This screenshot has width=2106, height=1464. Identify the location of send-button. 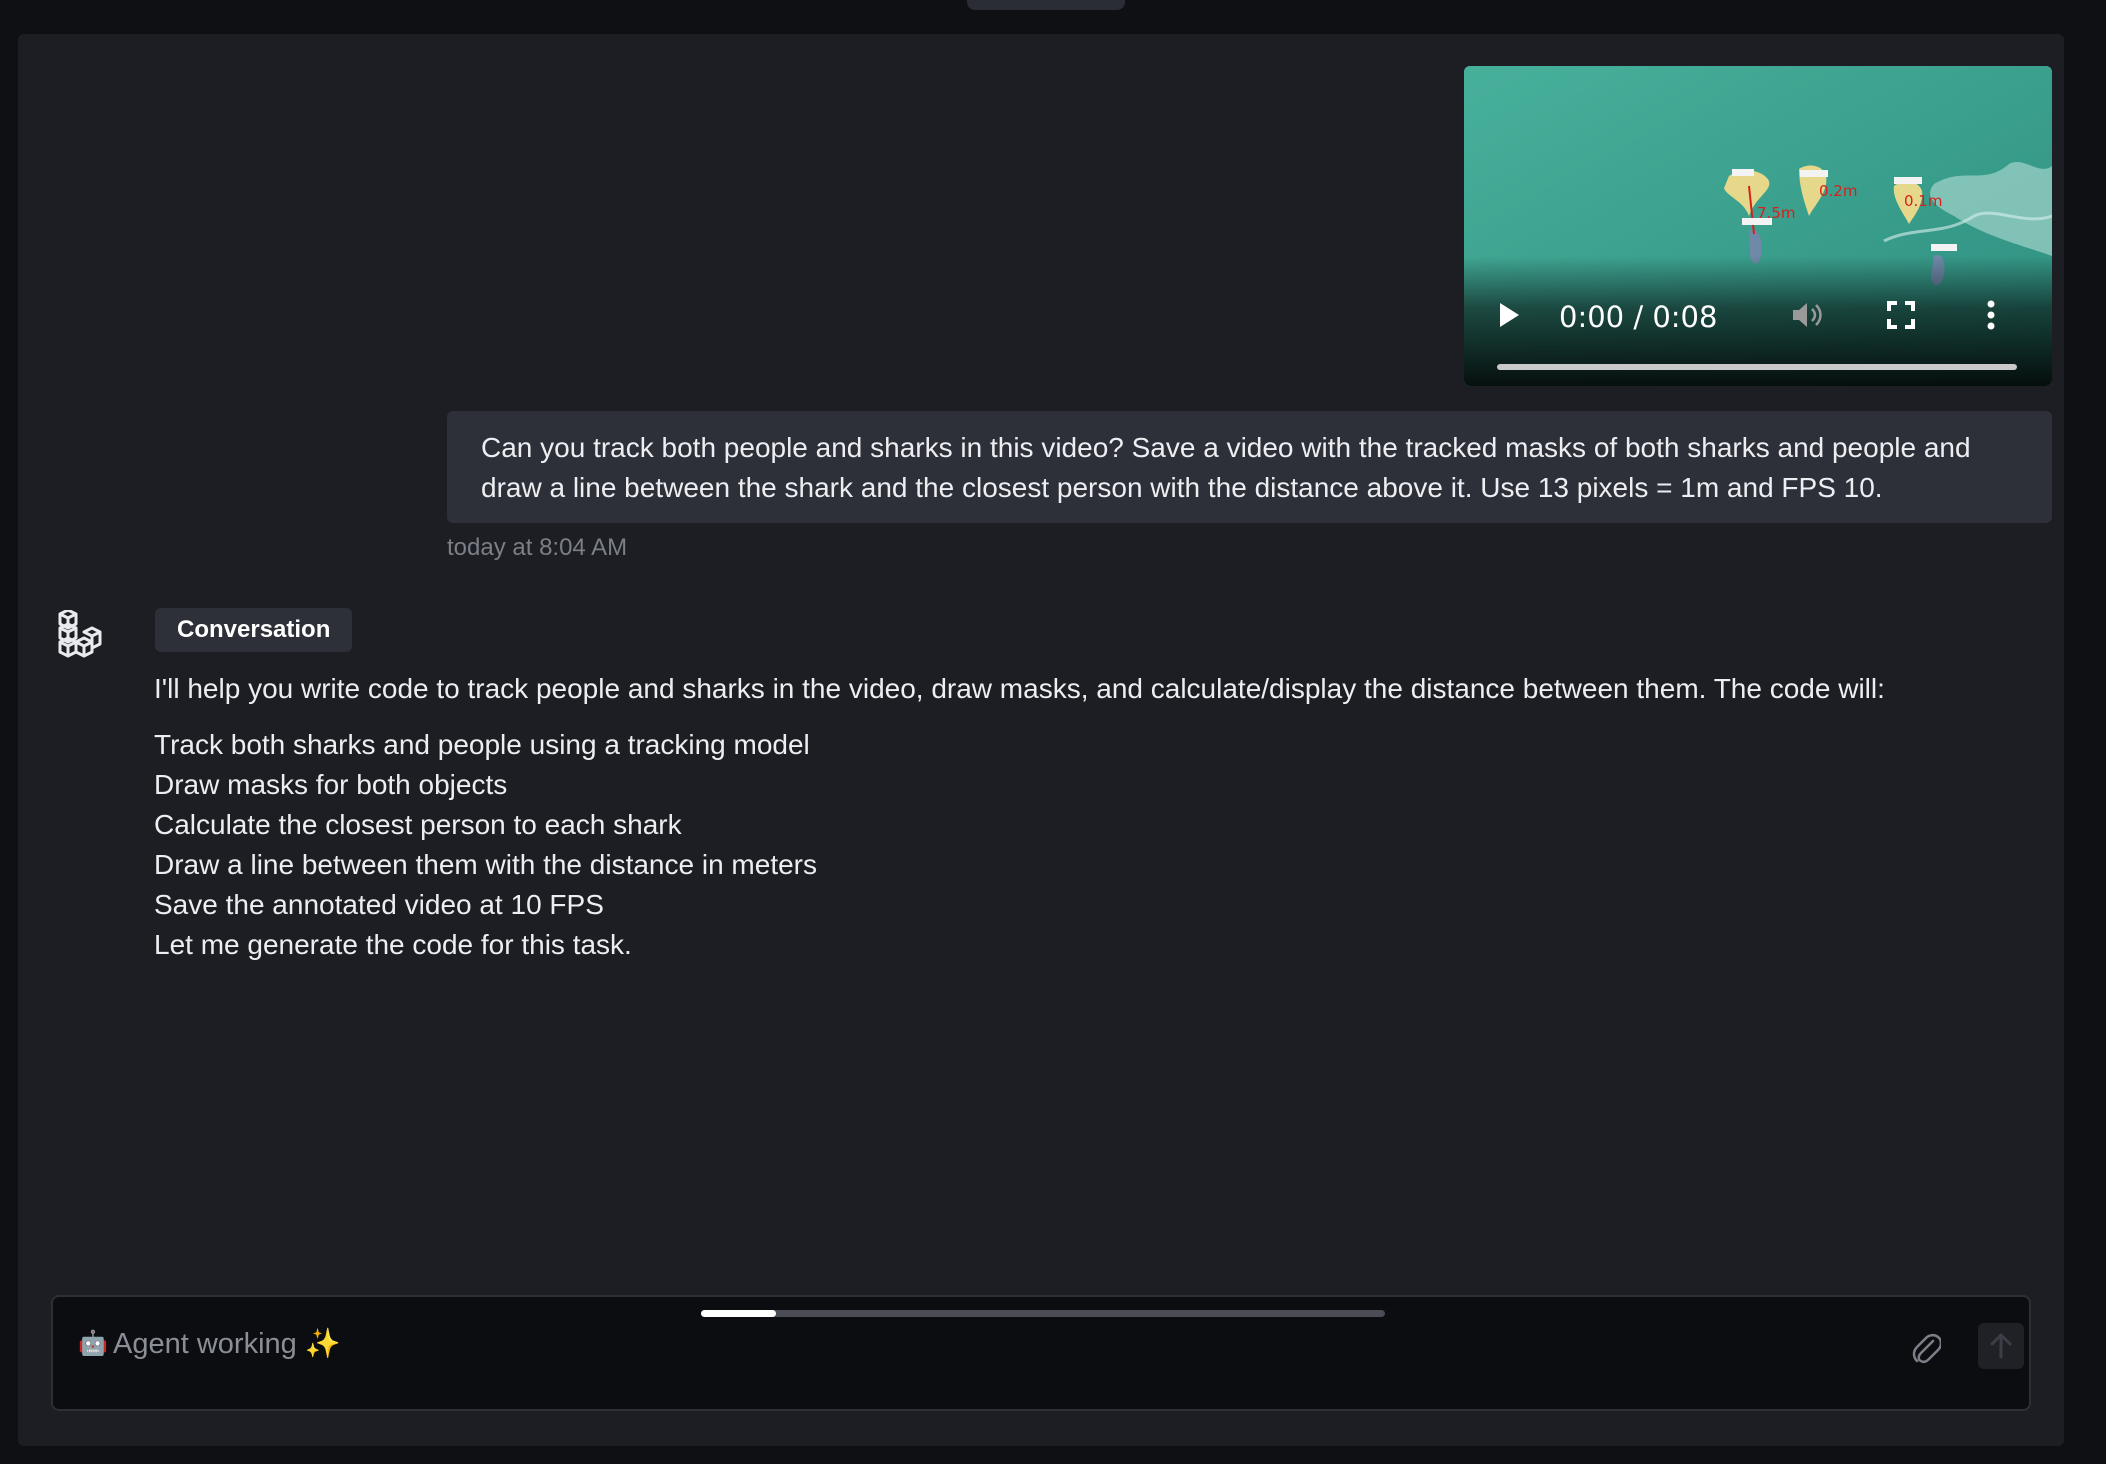
(2001, 1346).